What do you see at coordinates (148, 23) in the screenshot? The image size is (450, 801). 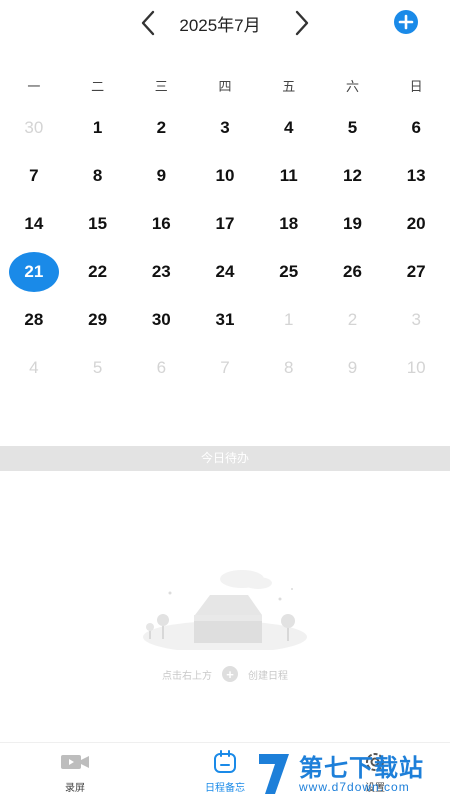 I see `prev-month-button` at bounding box center [148, 23].